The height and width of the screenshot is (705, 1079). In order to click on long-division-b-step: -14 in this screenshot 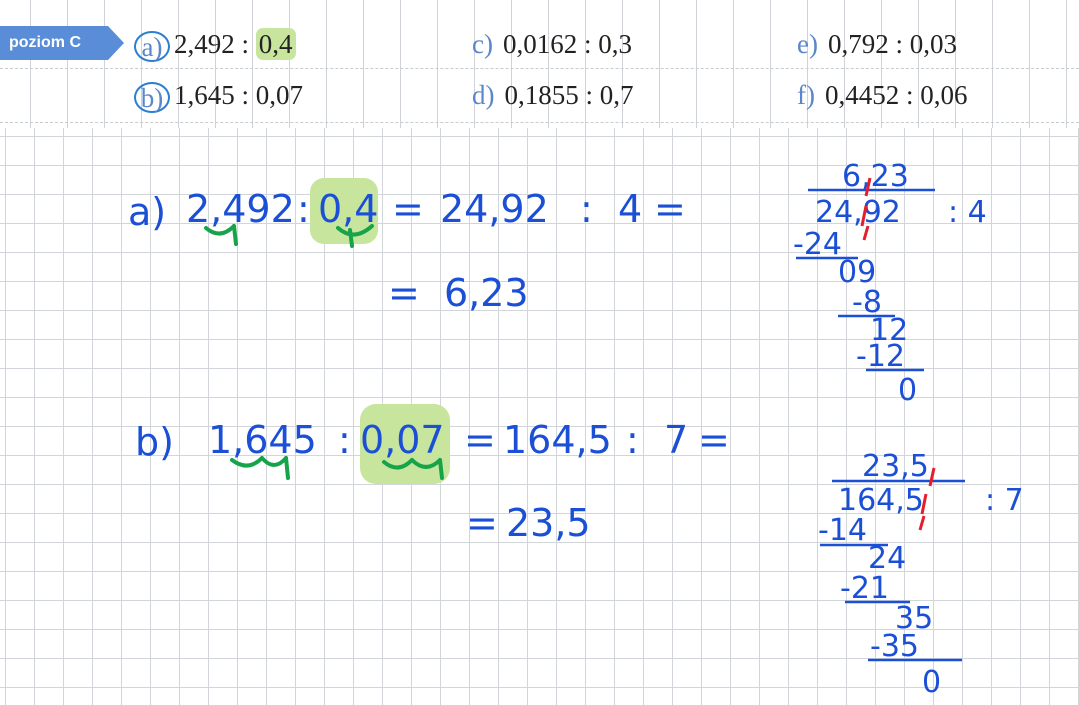, I will do `click(842, 530)`.